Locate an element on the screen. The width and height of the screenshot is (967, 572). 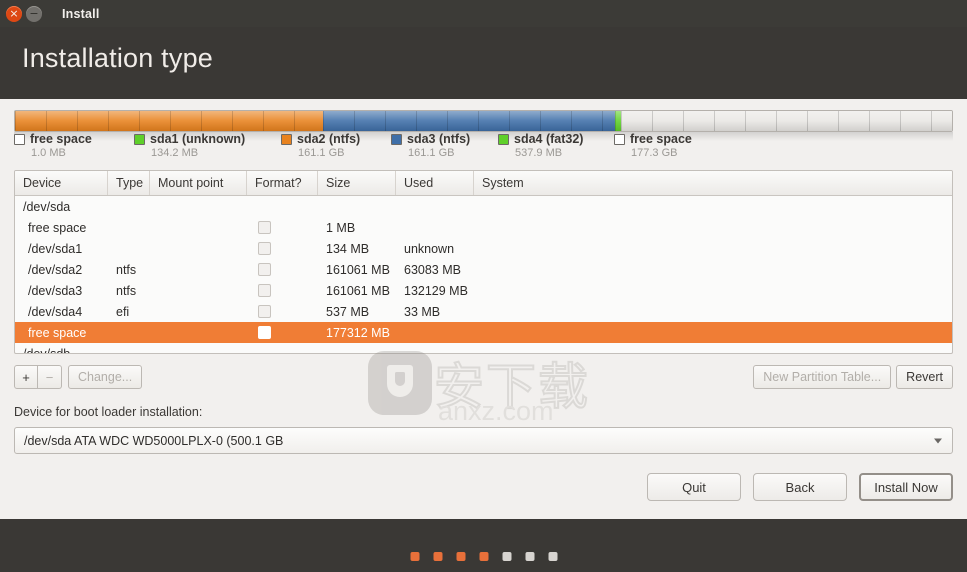
legend-item-0: free space 1.0 MB is located at coordinates (53, 145).